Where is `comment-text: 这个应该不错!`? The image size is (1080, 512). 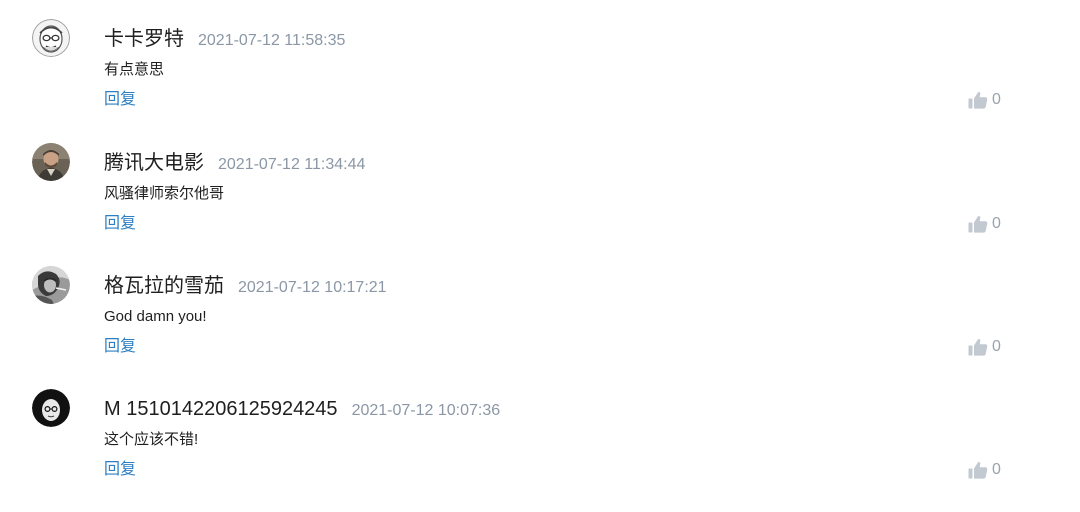 comment-text: 这个应该不错! is located at coordinates (151, 439).